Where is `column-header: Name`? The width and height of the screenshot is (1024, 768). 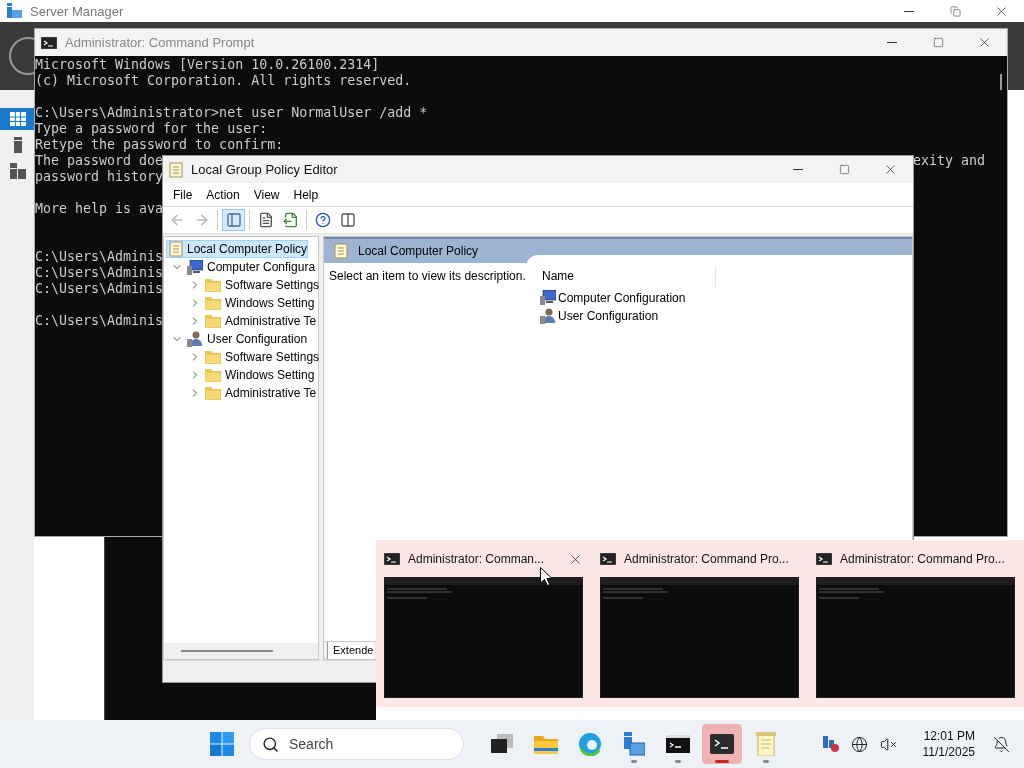
column-header: Name is located at coordinates (628, 277).